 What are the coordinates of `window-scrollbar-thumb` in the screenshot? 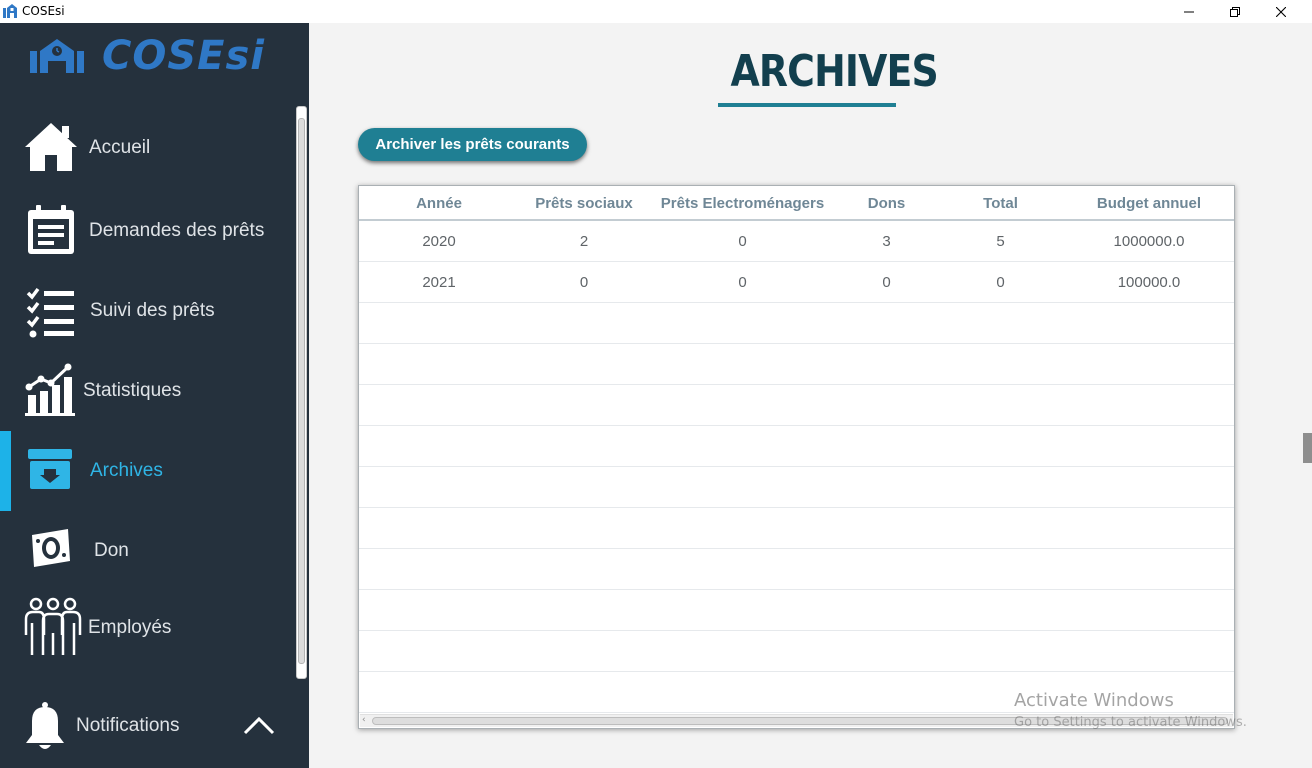 It's located at (1307, 448).